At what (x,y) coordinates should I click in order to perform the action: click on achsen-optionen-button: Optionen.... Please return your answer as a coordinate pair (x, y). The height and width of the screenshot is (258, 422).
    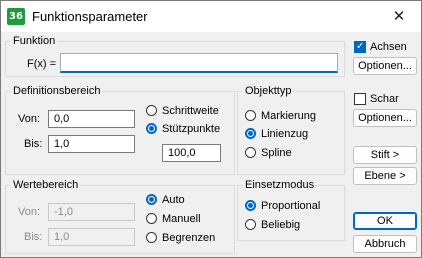
    Looking at the image, I should click on (385, 66).